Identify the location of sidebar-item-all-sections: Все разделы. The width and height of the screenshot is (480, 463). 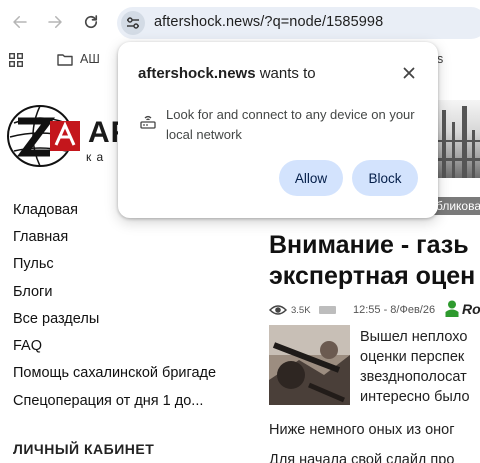
(56, 319).